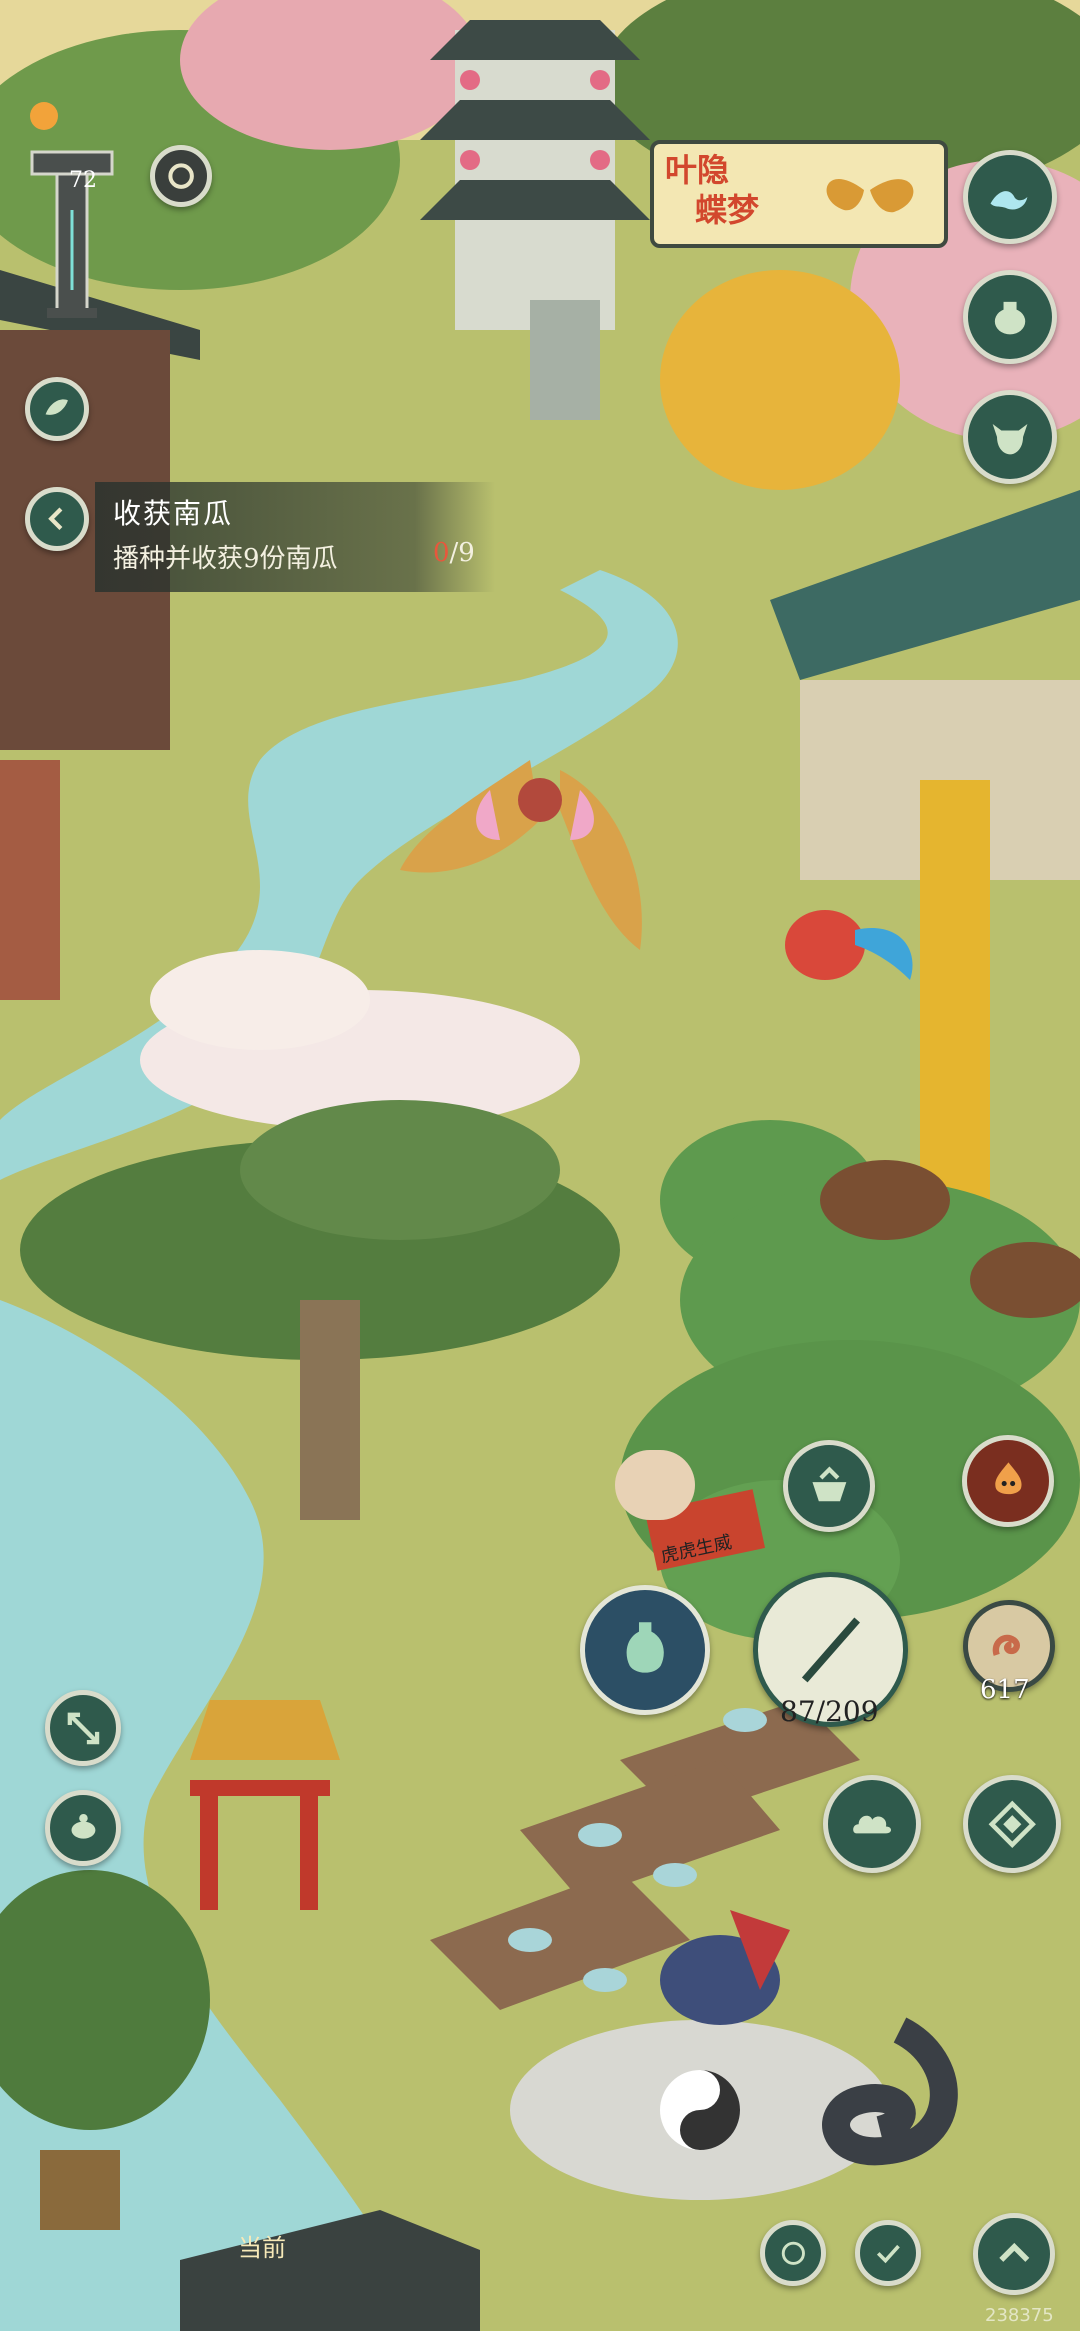 This screenshot has width=1080, height=2331. I want to click on event-banner-line1: 叶隐, so click(697, 170).